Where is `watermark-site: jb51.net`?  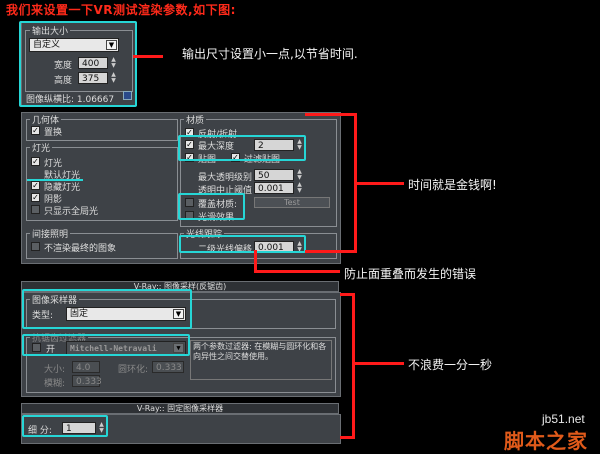
watermark-site: jb51.net is located at coordinates (563, 419).